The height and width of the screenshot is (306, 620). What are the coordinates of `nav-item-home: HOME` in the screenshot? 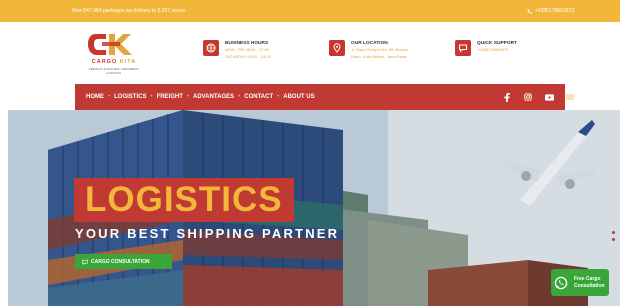 It's located at (95, 97).